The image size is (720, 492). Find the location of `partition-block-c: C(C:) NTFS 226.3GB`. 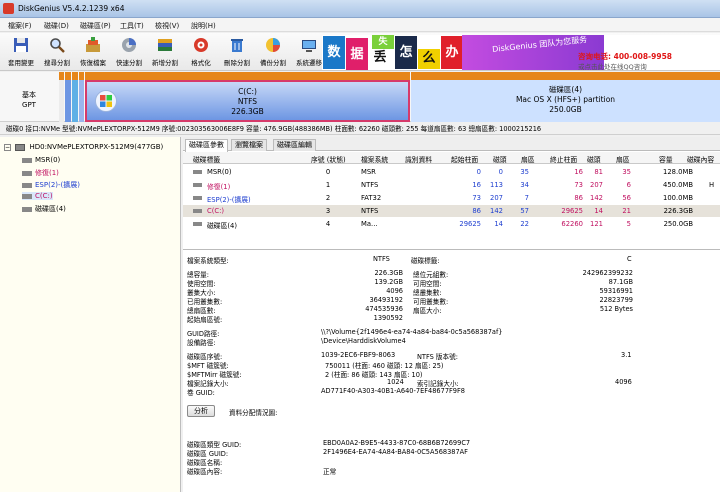

partition-block-c: C(C:) NTFS 226.3GB is located at coordinates (247, 97).